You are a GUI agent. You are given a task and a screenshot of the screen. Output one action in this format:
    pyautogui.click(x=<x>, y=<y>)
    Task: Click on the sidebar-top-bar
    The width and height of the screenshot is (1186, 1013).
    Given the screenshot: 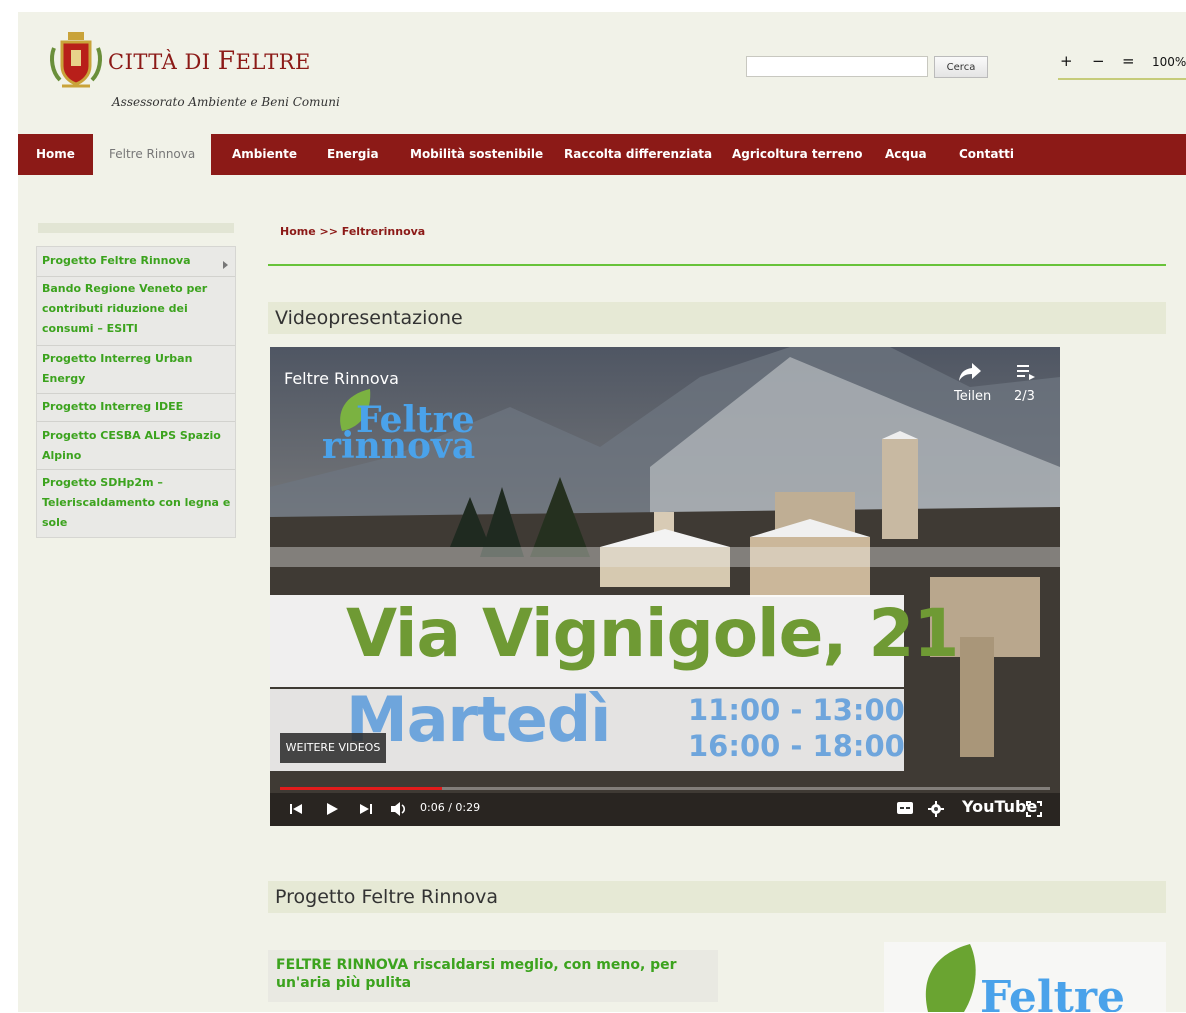 What is the action you would take?
    pyautogui.click(x=136, y=228)
    